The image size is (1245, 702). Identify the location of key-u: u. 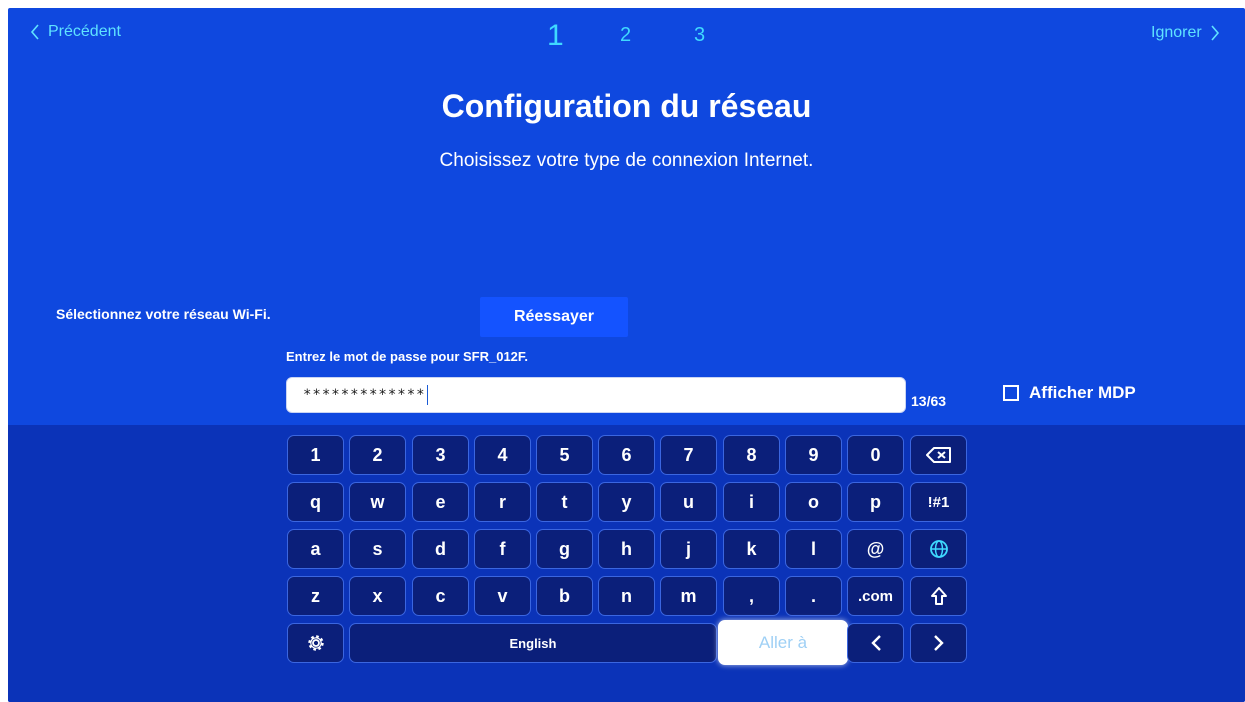
(688, 502).